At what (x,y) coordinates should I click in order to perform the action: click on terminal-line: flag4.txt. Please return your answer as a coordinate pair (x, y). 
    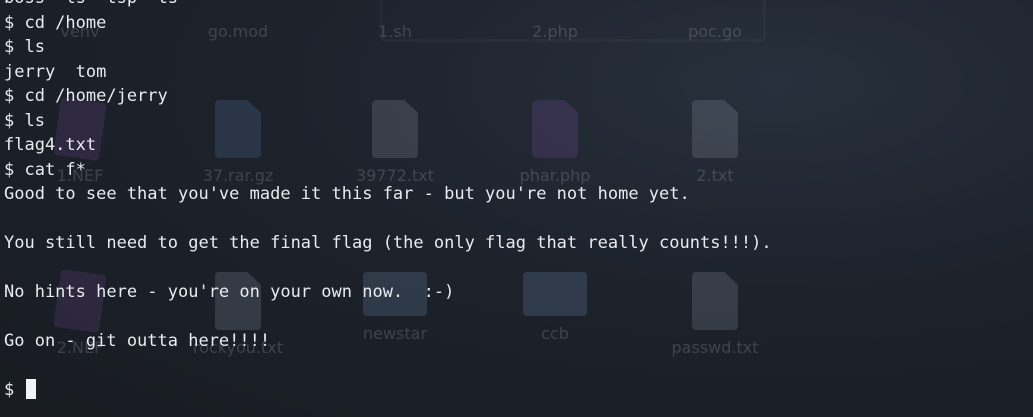
    Looking at the image, I should click on (50, 145).